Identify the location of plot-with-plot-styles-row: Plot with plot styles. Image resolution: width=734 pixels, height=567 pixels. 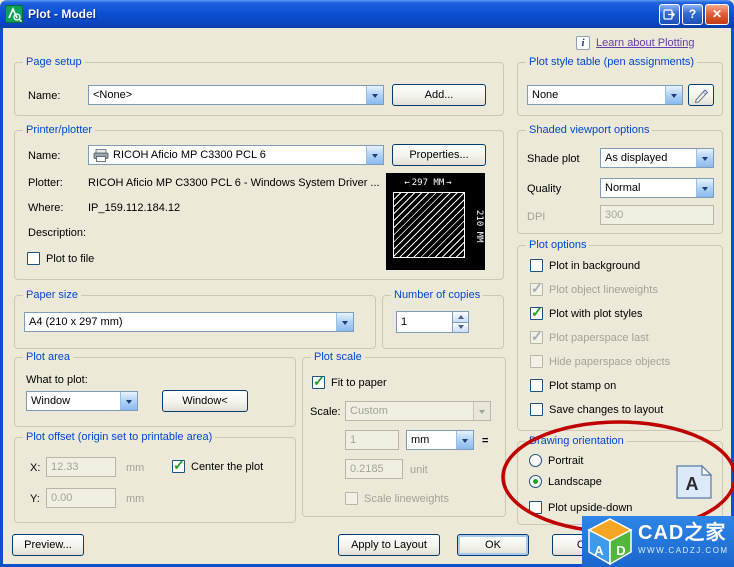
(586, 312).